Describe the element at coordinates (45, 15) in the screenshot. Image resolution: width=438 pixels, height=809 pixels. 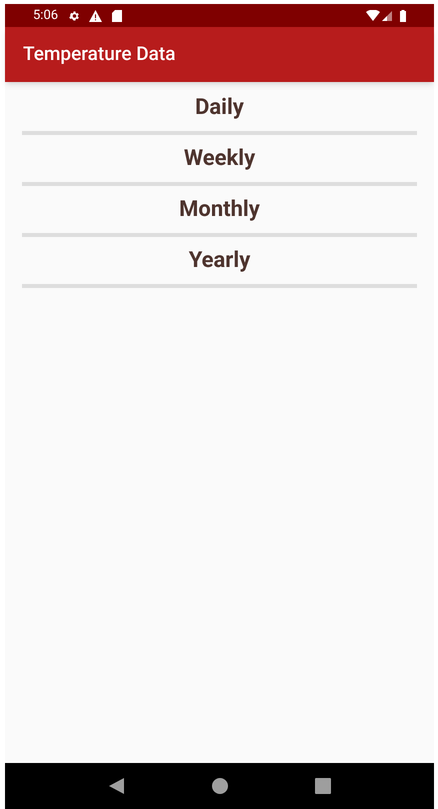
I see `status-time: 5:06` at that location.